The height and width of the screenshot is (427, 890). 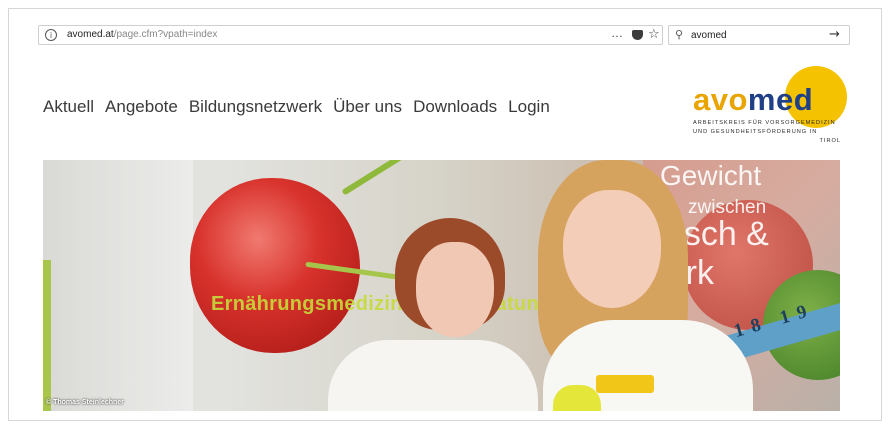 What do you see at coordinates (165, 34) in the screenshot?
I see `url-path: /page.cfm?vpath=index` at bounding box center [165, 34].